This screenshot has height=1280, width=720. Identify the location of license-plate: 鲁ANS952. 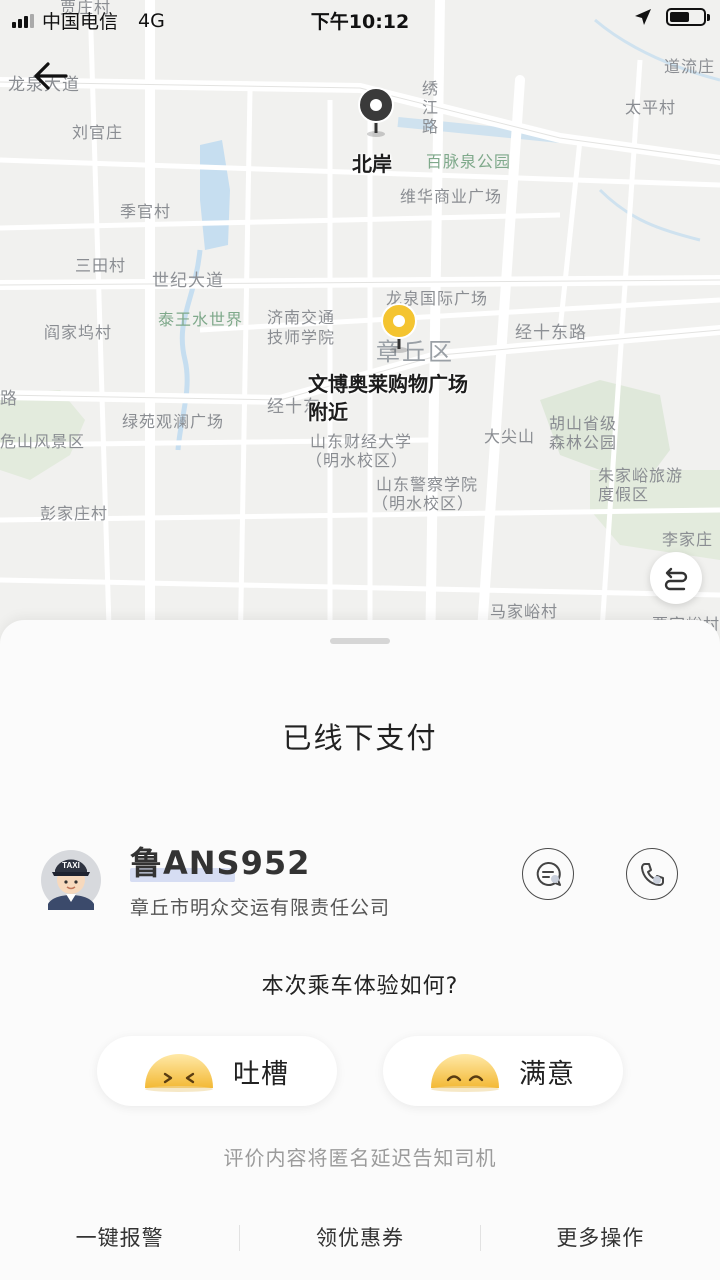
(220, 863).